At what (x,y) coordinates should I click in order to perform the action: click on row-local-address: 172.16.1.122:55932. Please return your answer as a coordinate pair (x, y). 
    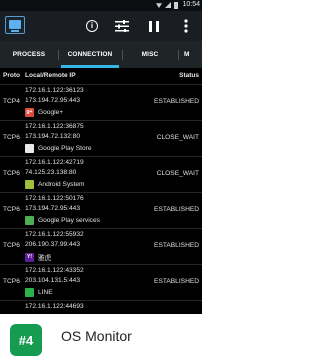
    Looking at the image, I should click on (54, 234).